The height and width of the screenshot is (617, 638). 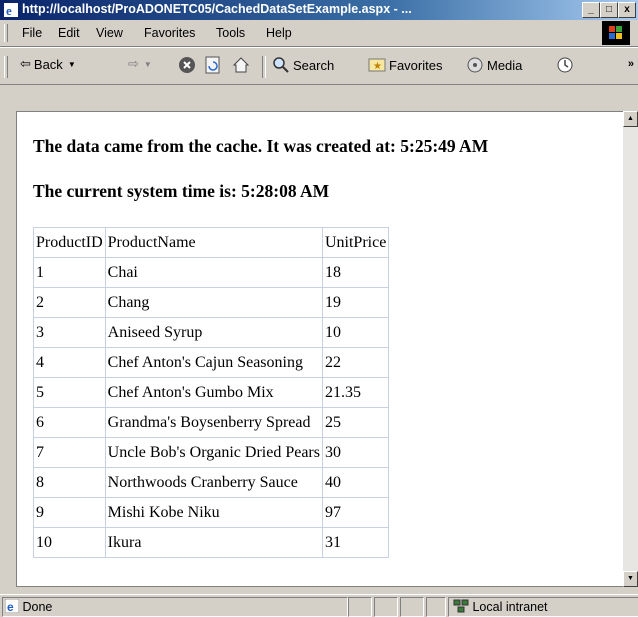 I want to click on table-row: 8 Northwoods Cranberry Sauce 40, so click(x=211, y=482).